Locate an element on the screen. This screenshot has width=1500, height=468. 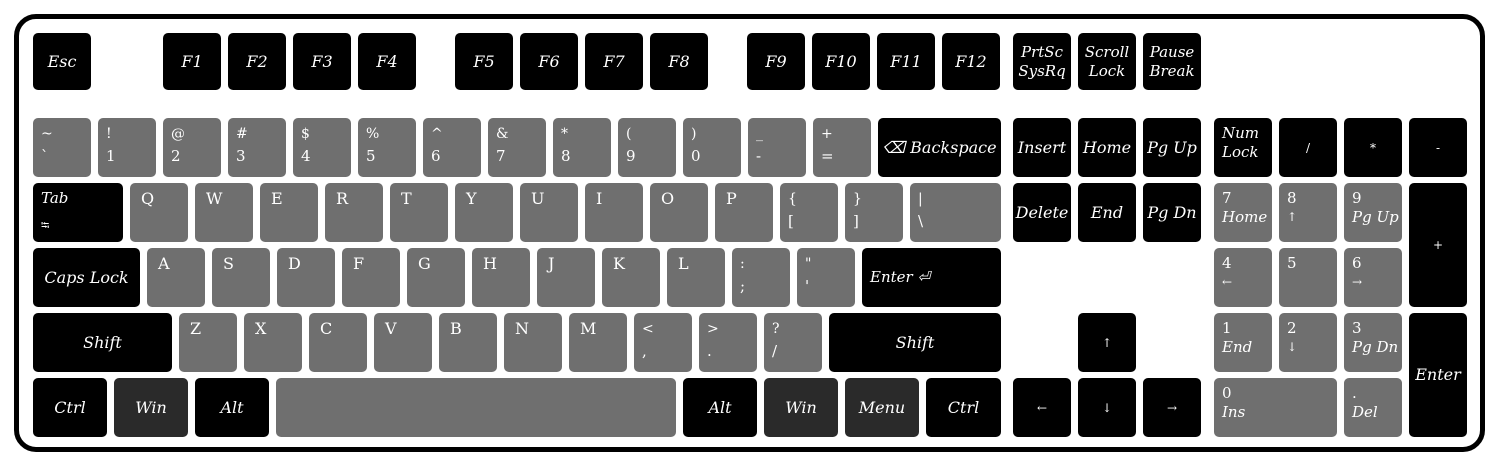
key-delete: Delete is located at coordinates (1042, 212).